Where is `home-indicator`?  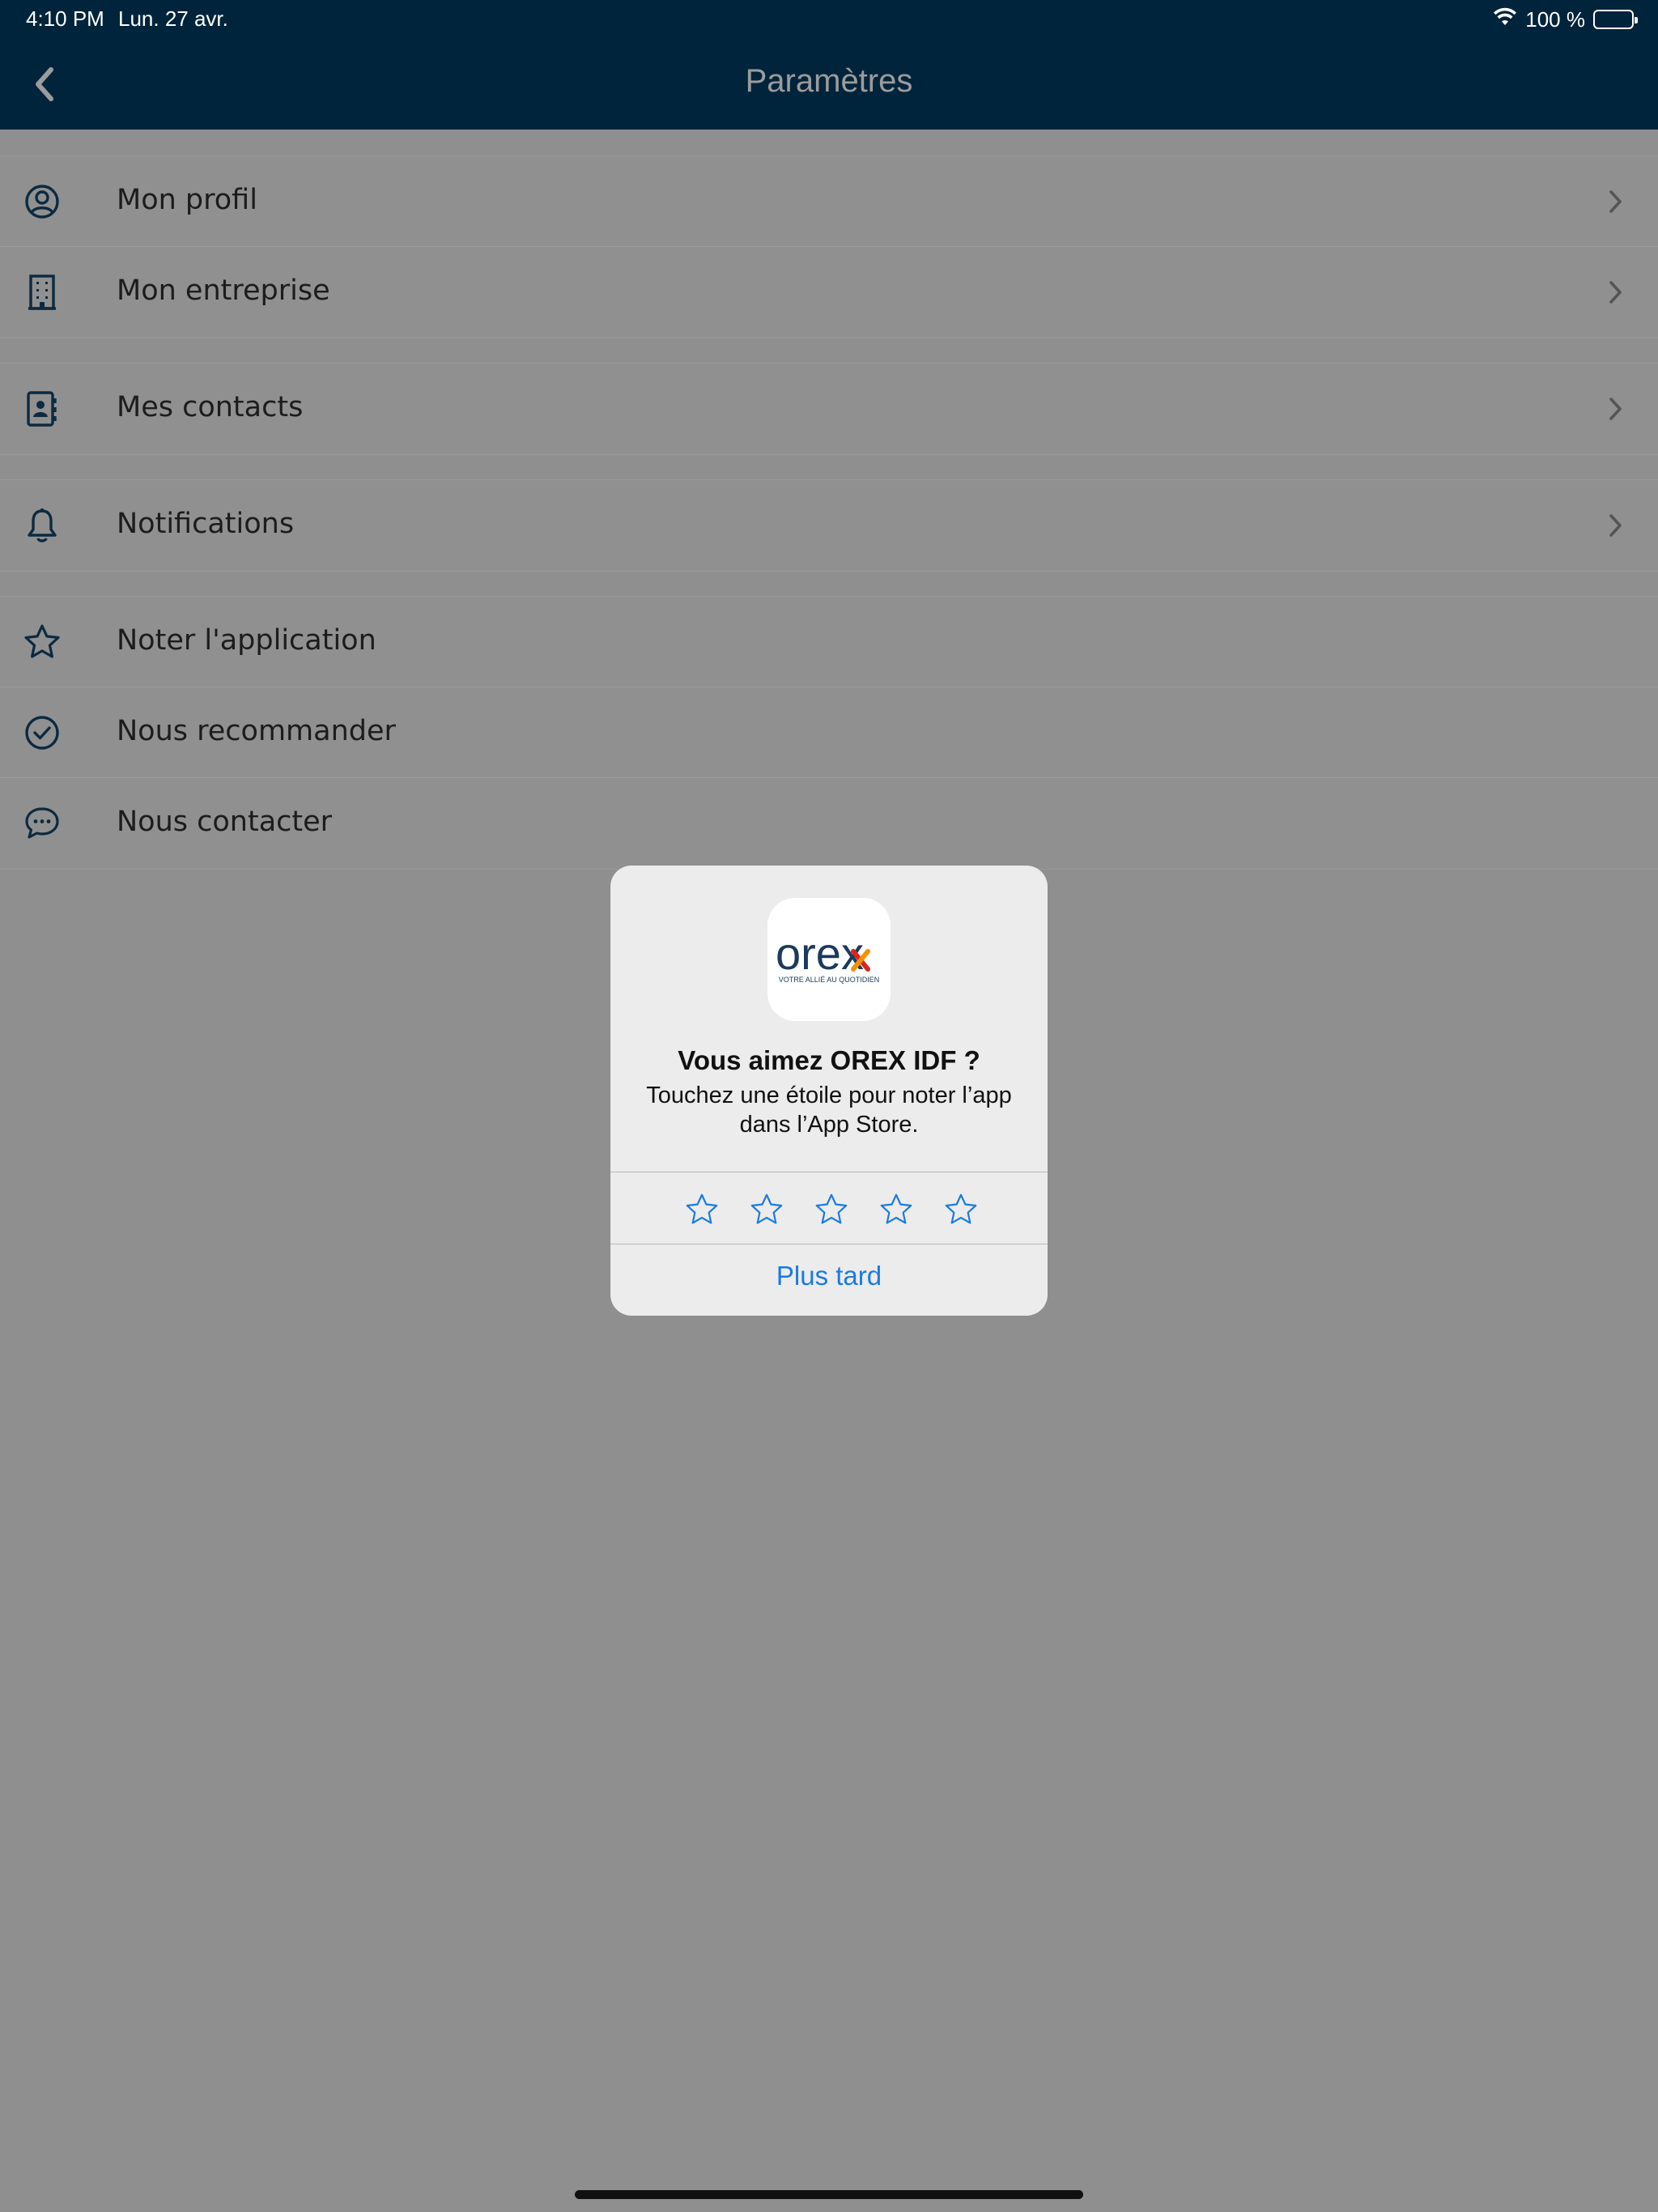 home-indicator is located at coordinates (829, 2195).